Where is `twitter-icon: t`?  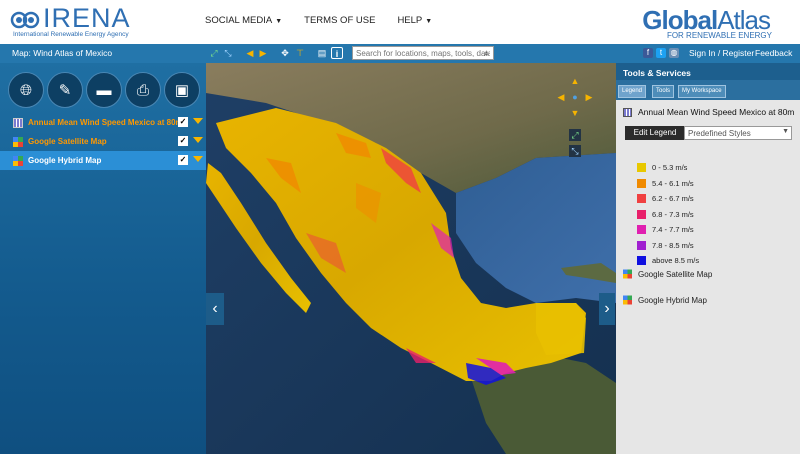 twitter-icon: t is located at coordinates (661, 53).